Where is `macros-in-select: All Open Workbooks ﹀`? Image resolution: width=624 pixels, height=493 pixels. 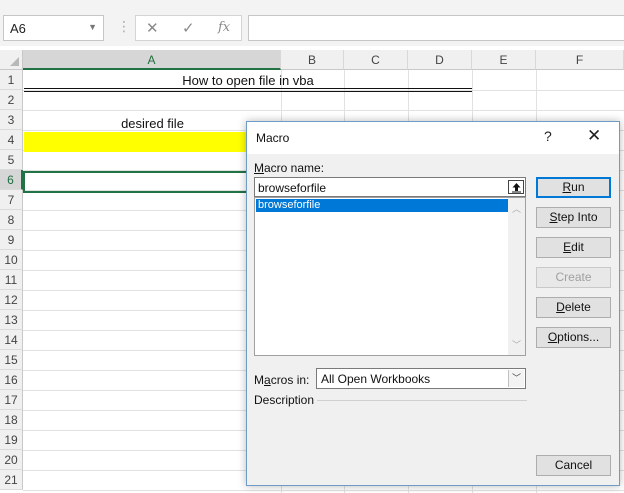 macros-in-select: All Open Workbooks ﹀ is located at coordinates (421, 378).